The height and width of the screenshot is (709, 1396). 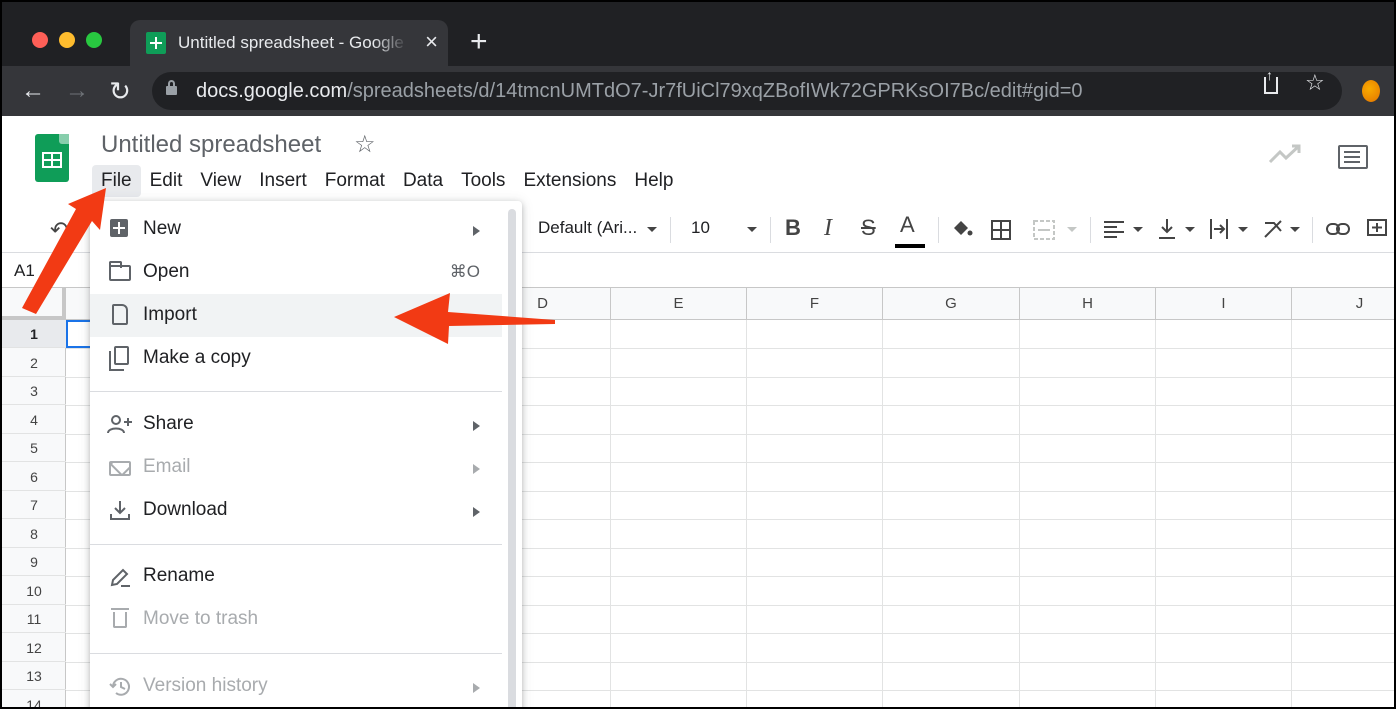 I want to click on row-header: 9, so click(x=34, y=562).